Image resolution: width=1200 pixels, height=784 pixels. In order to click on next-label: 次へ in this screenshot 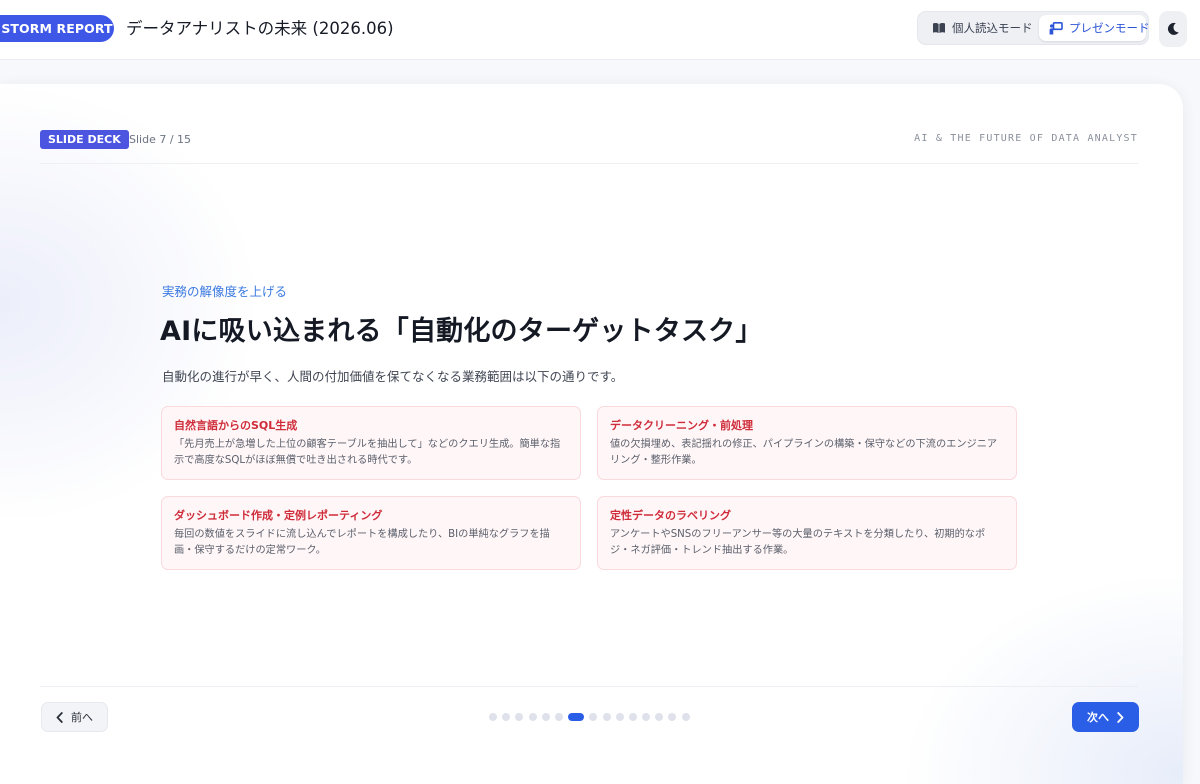, I will do `click(1098, 717)`.